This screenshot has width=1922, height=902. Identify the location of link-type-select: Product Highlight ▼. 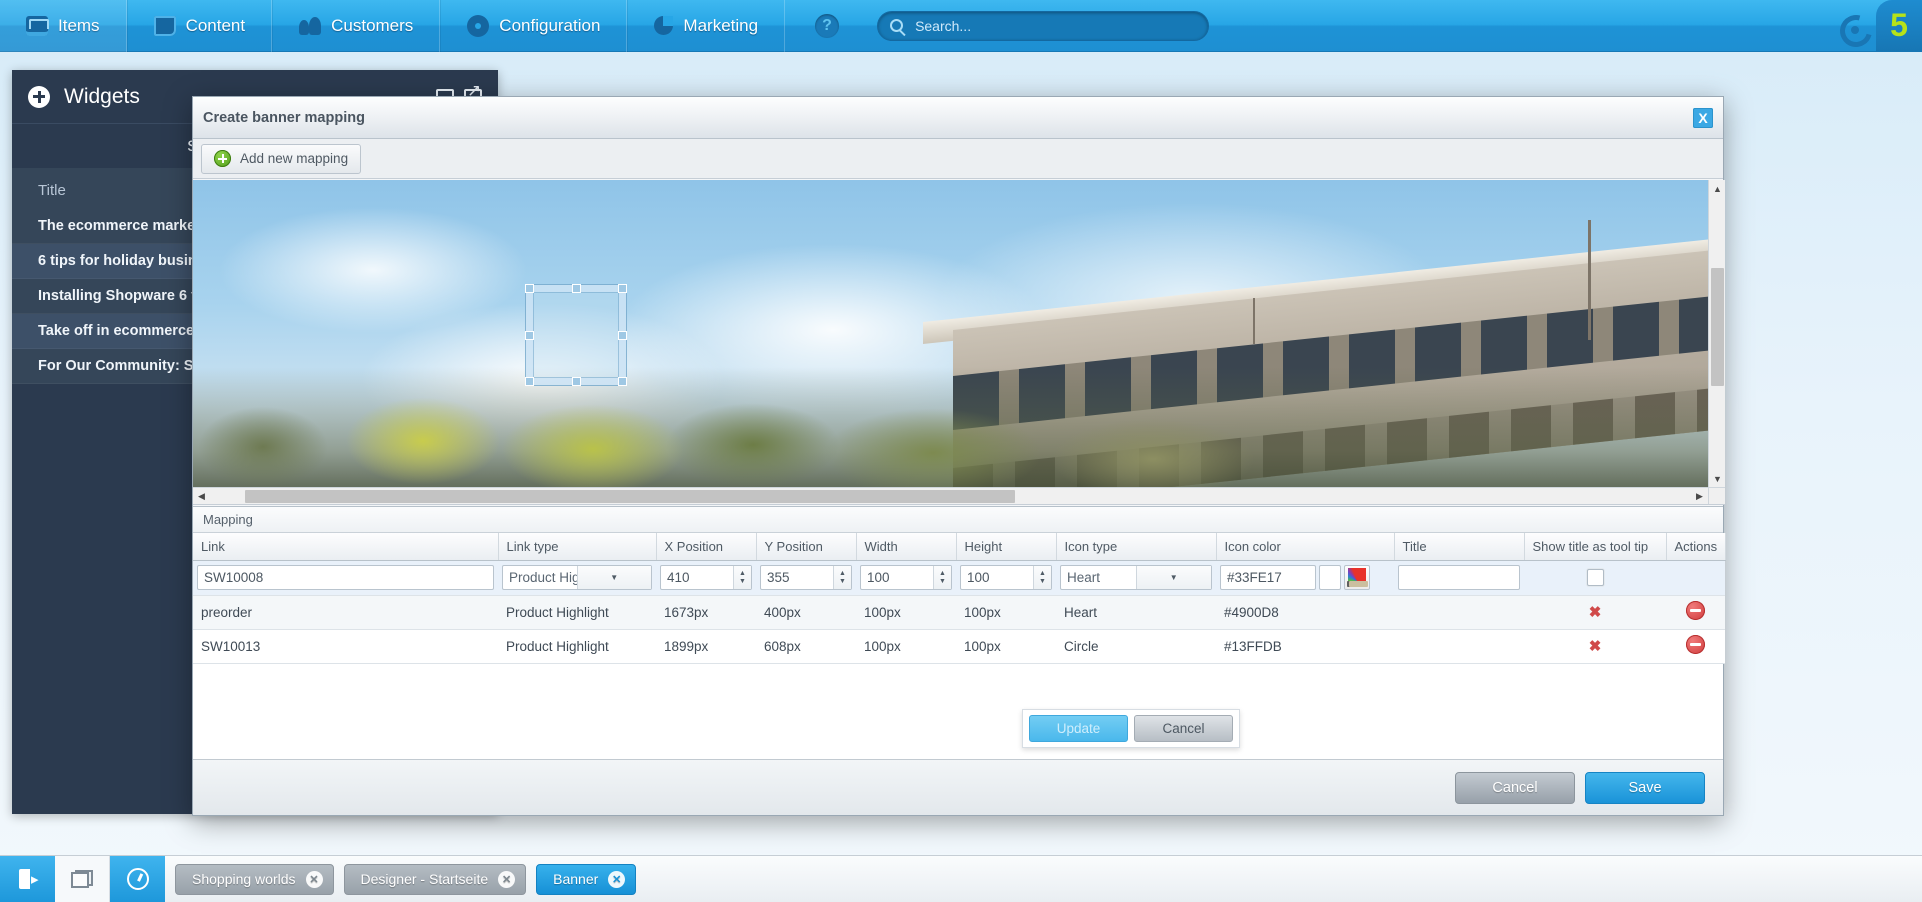
(577, 577).